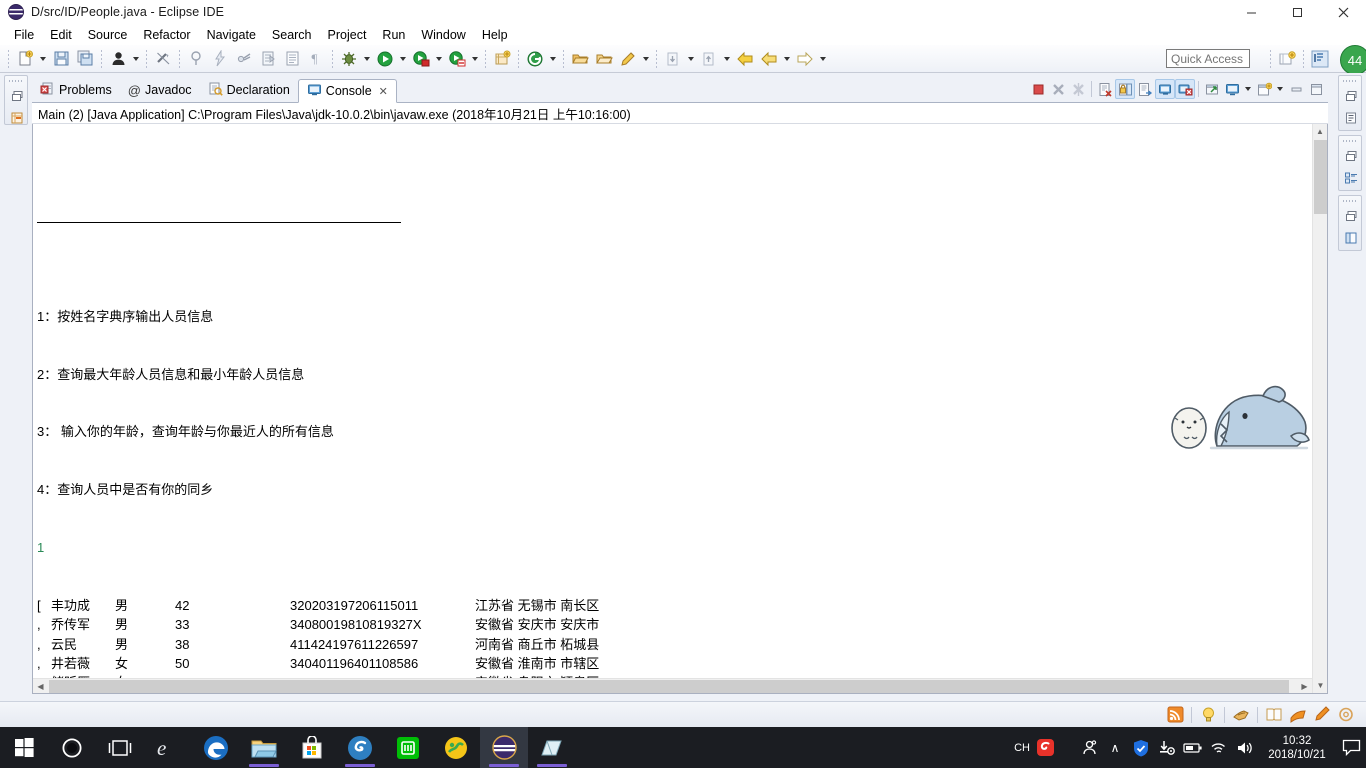 The image size is (1366, 768). I want to click on open-type-icon, so click(580, 59).